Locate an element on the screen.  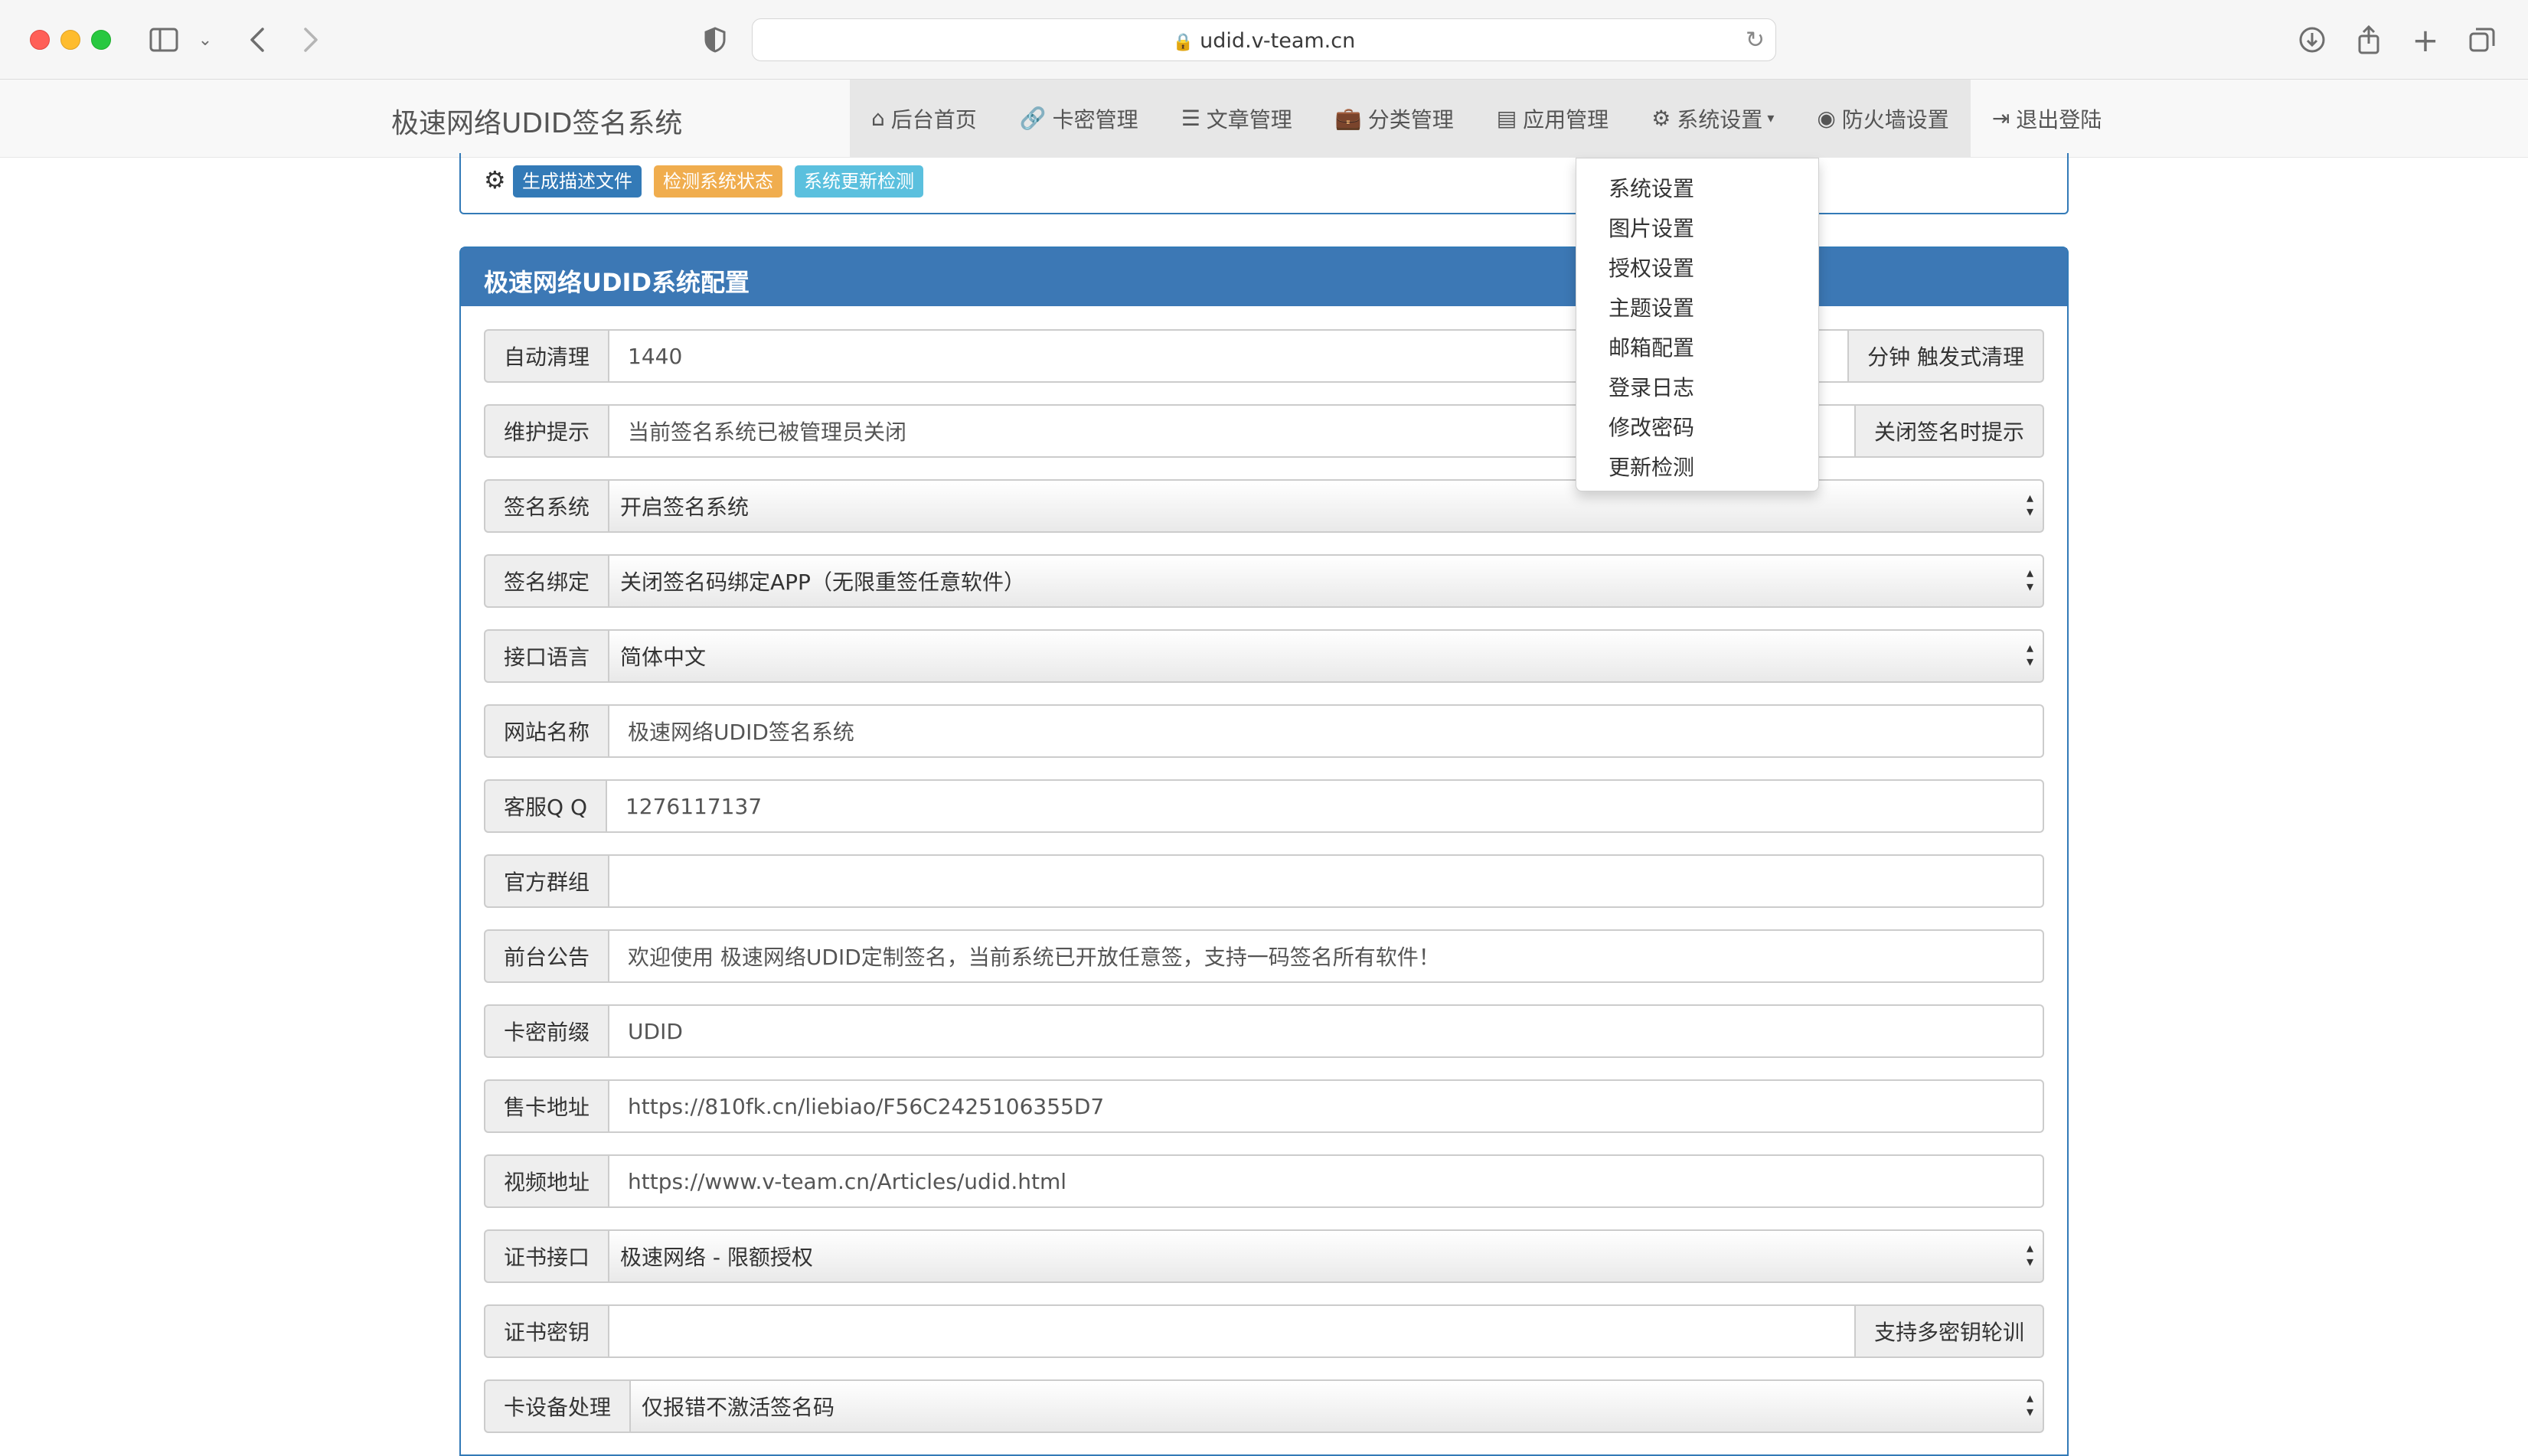
site-name-input: 极速网络UDID签名系统 is located at coordinates (1326, 731).